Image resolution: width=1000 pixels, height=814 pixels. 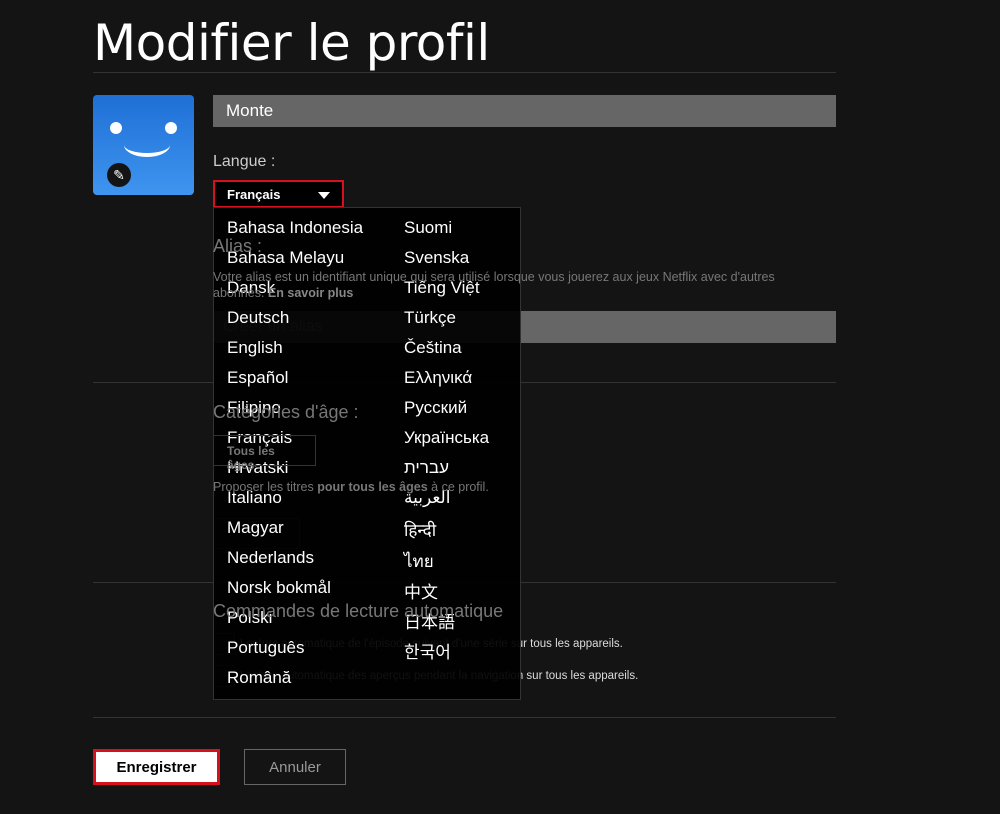 I want to click on autoplay-label: Commandes de lecture automatique, so click(x=358, y=611).